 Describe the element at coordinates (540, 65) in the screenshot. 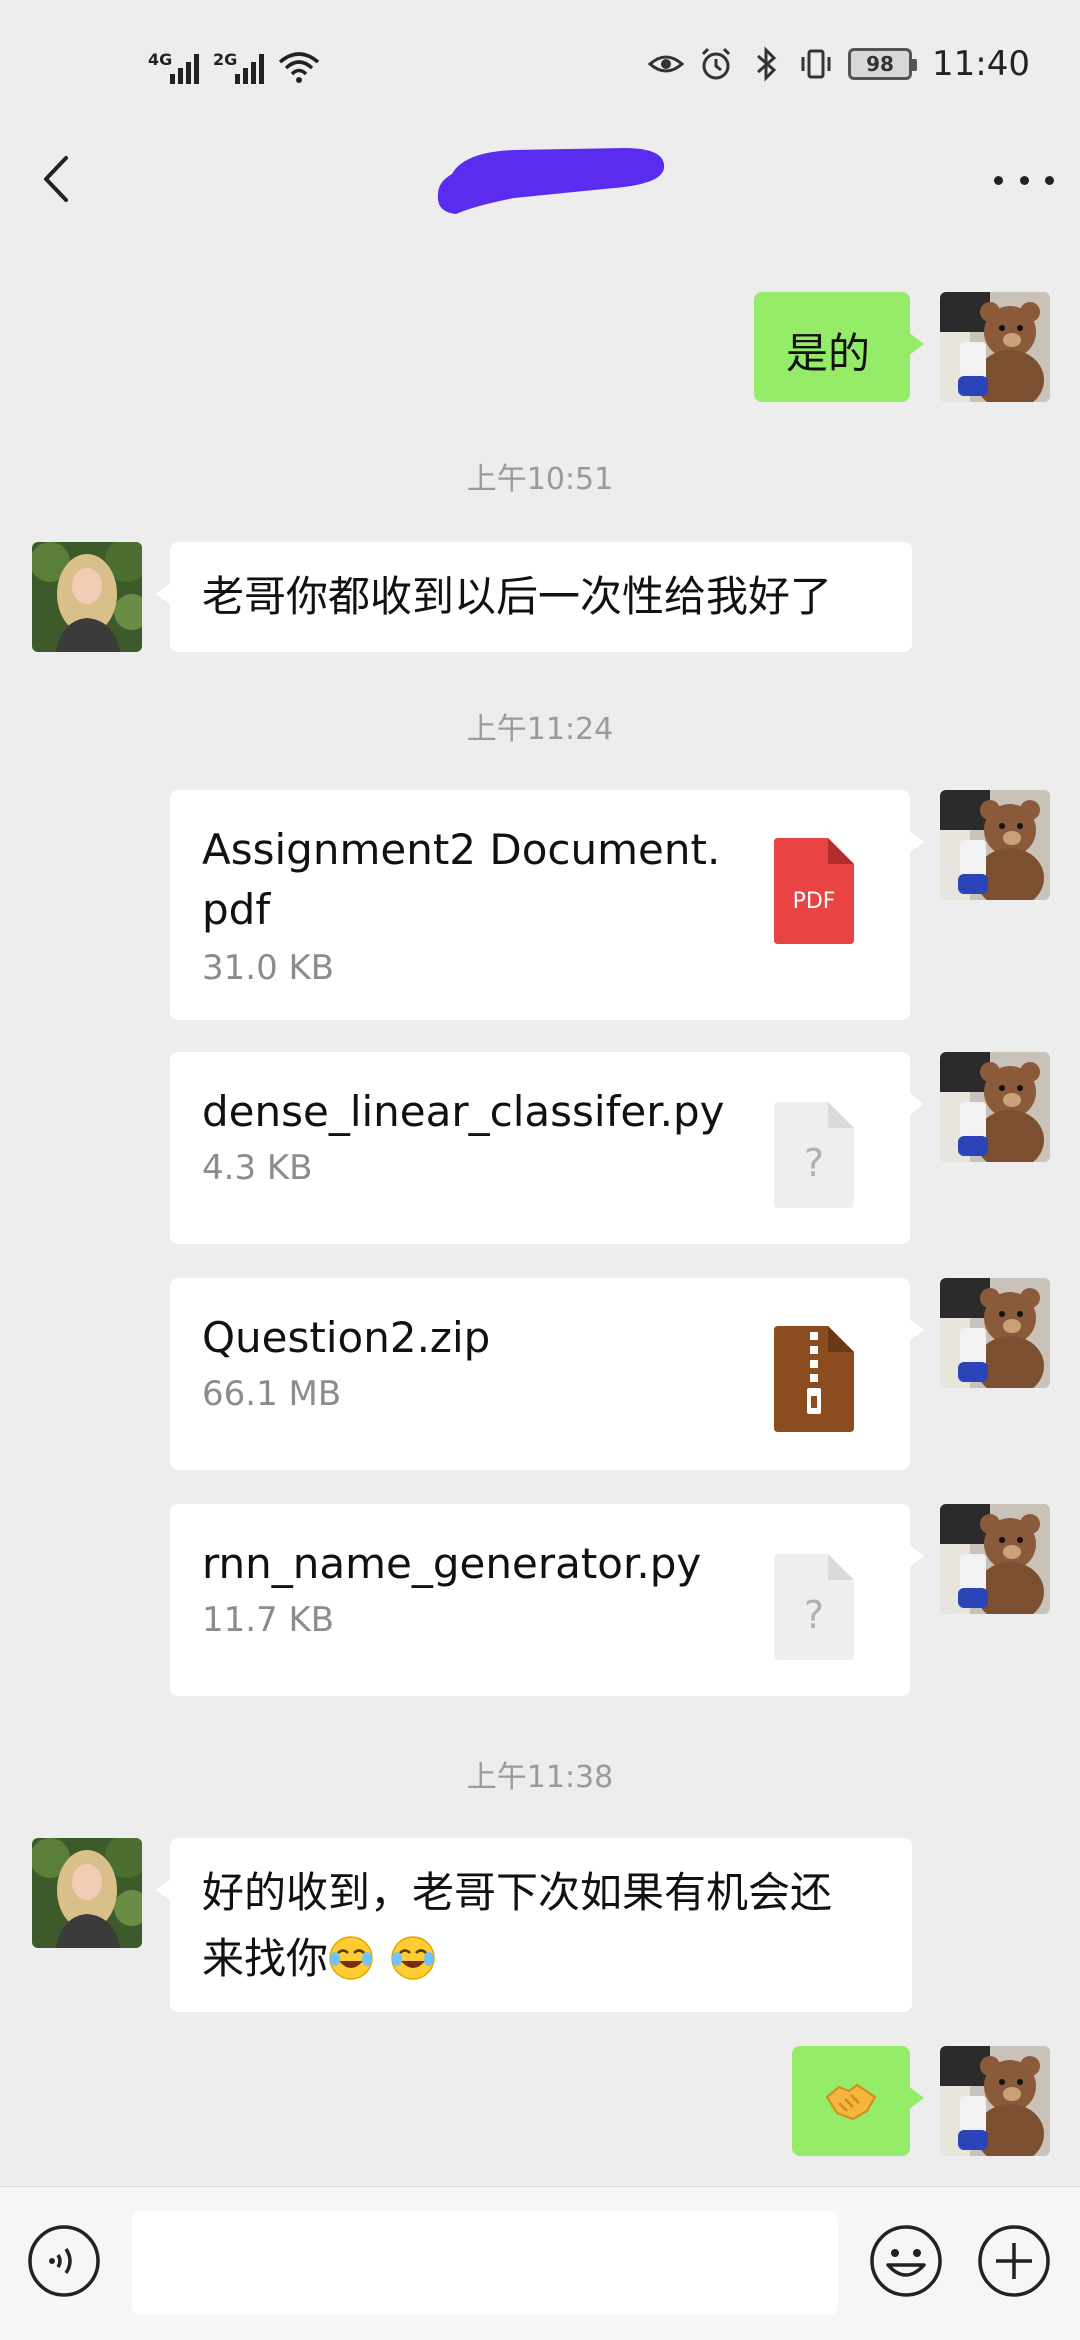

I see `status-bar: 4G 2G 98 11:40` at that location.